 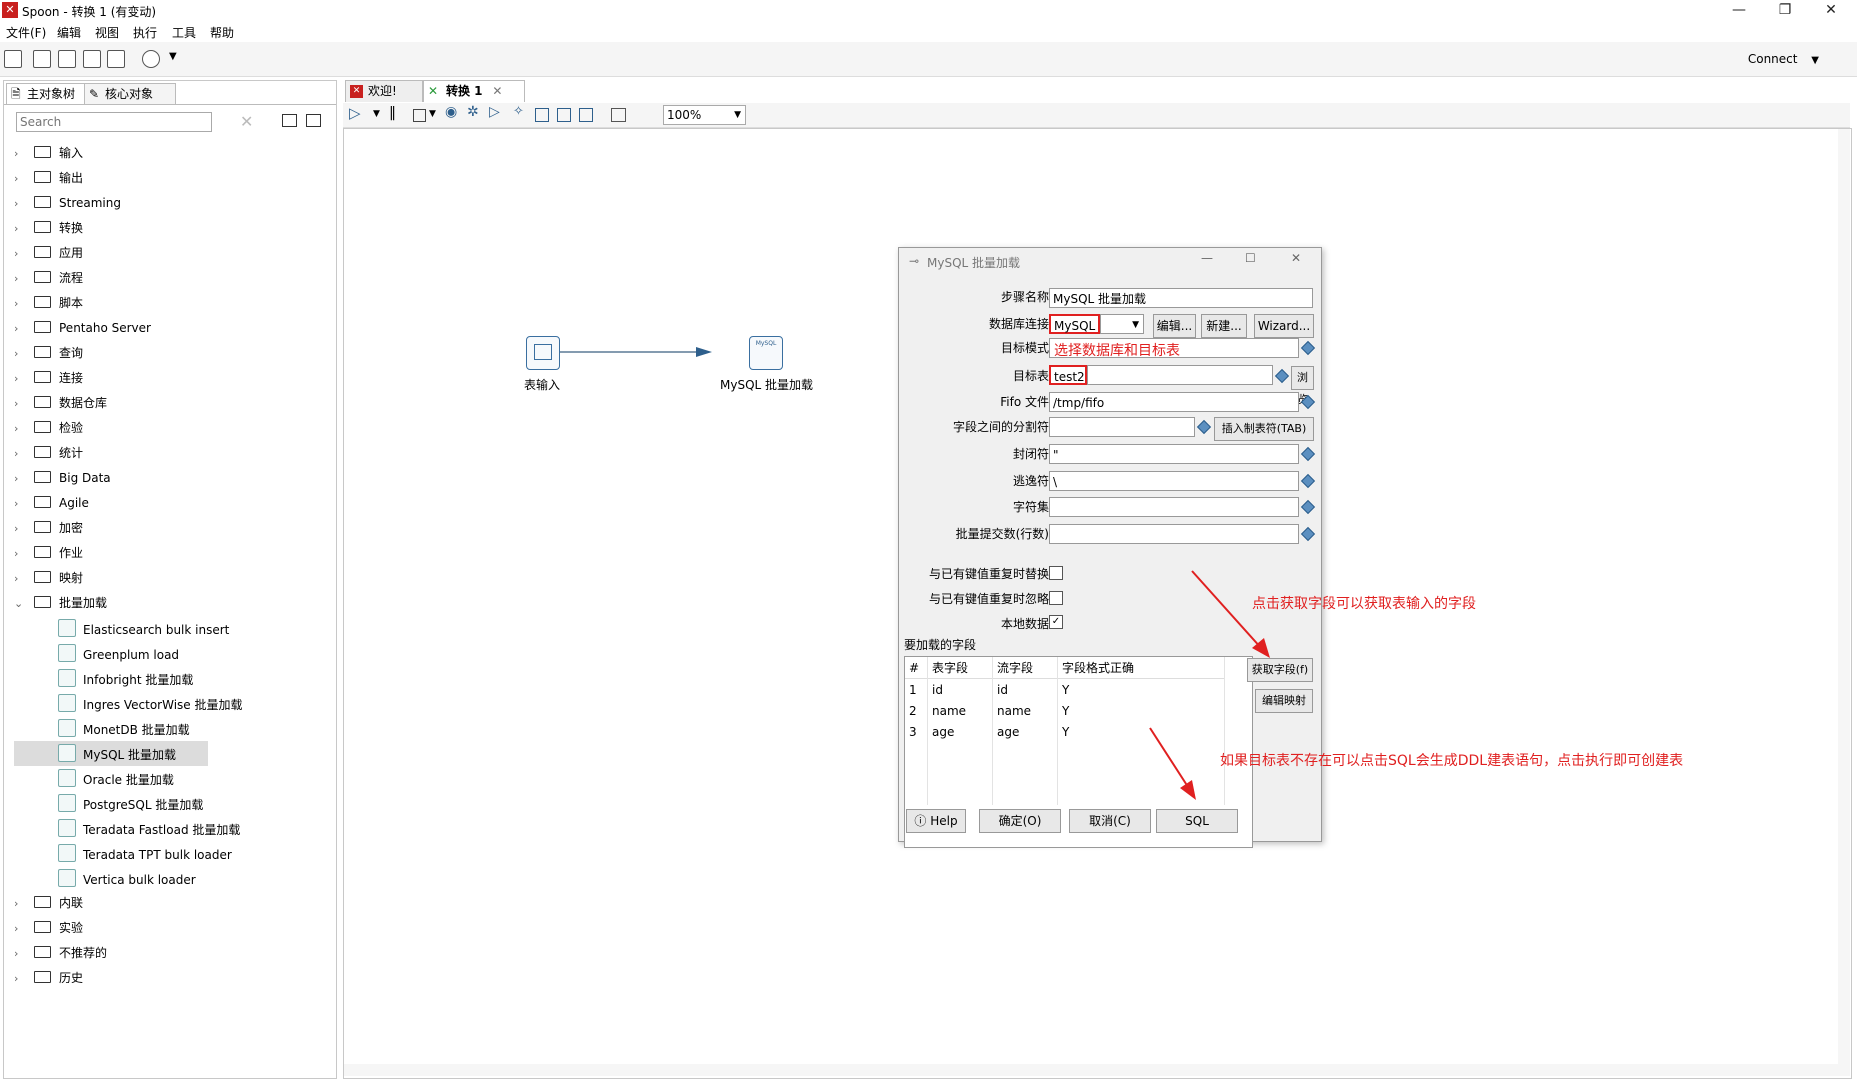 I want to click on local-data-checkbox: ✓, so click(x=1056, y=622).